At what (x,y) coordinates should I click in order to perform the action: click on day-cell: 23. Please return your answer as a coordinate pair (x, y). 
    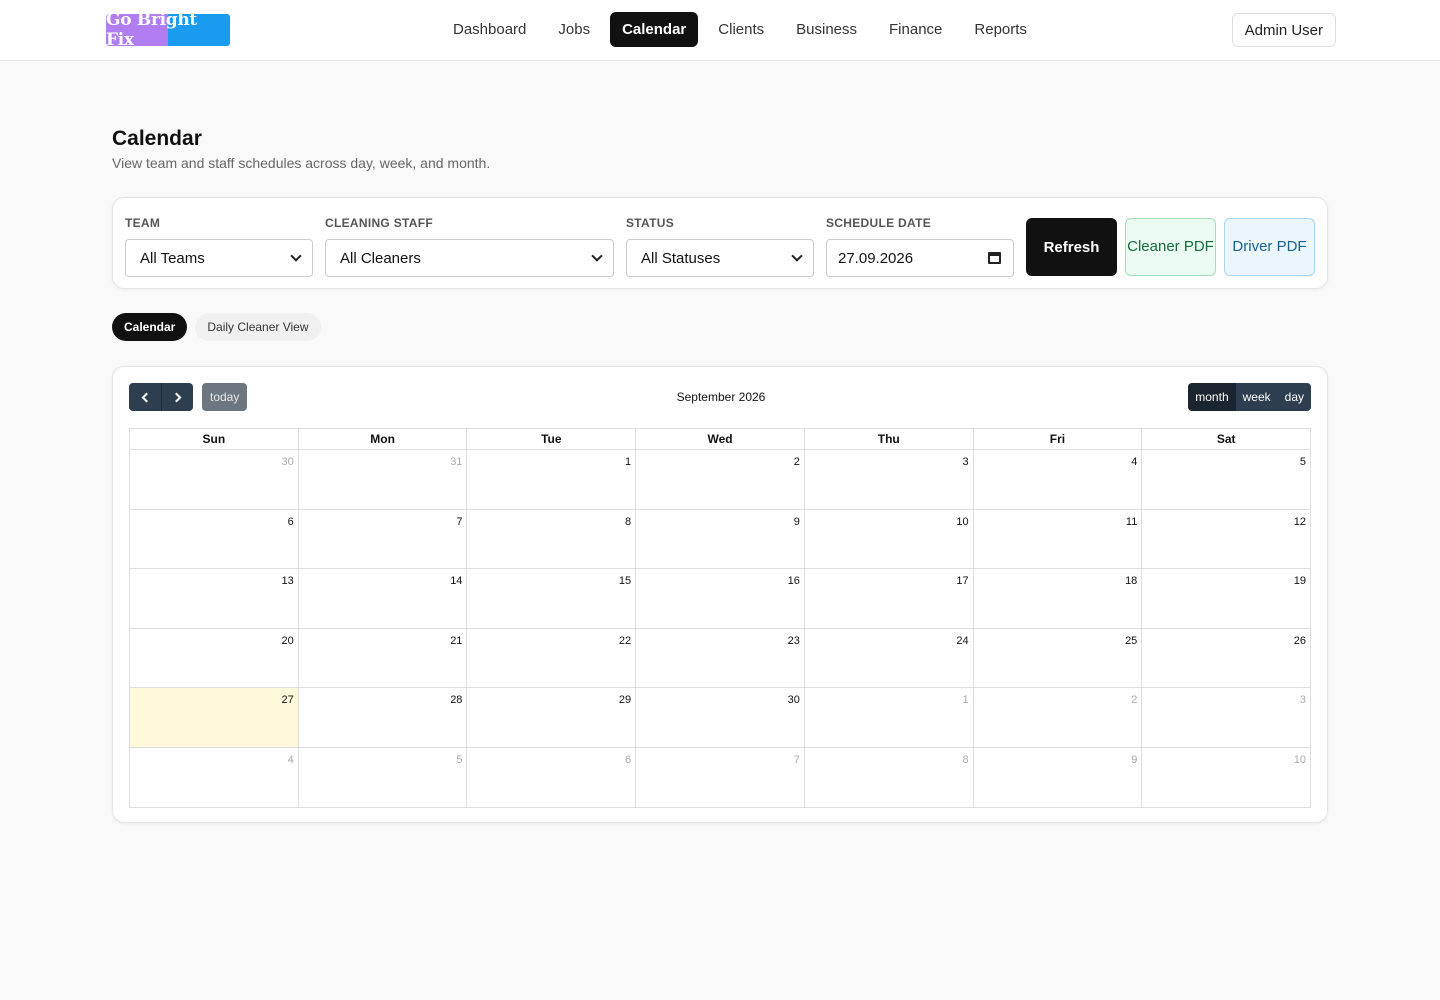
    Looking at the image, I should click on (720, 657).